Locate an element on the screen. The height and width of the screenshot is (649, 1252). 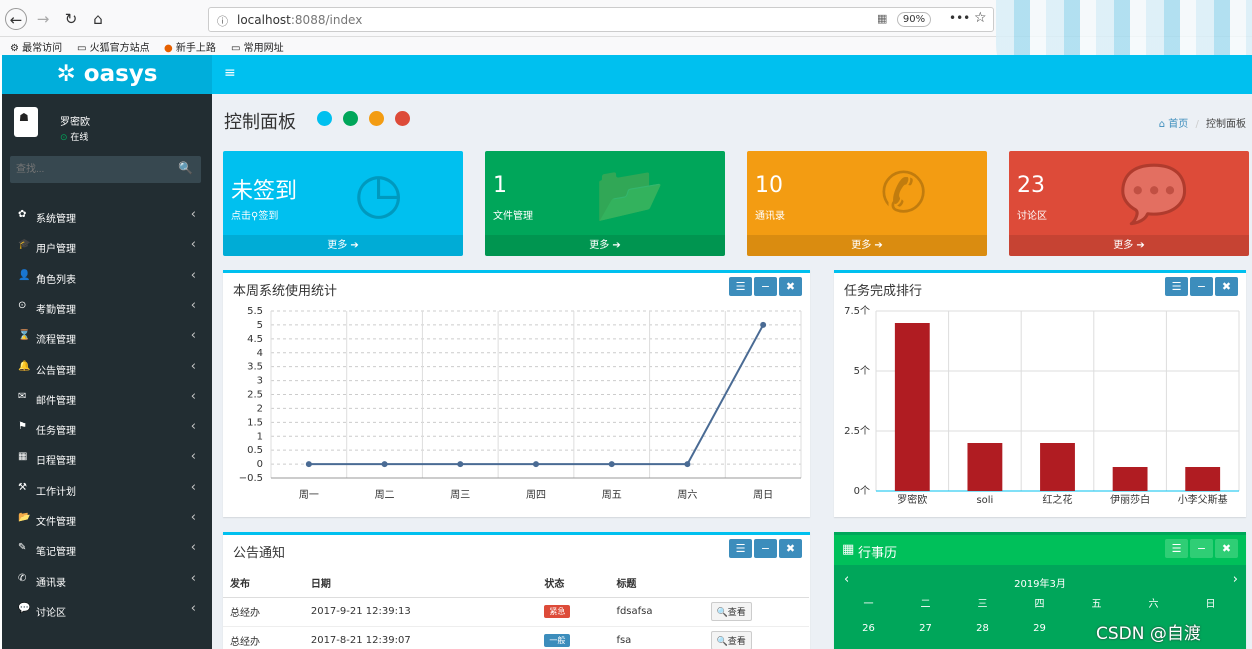
star-icon: ☆ is located at coordinates (980, 18).